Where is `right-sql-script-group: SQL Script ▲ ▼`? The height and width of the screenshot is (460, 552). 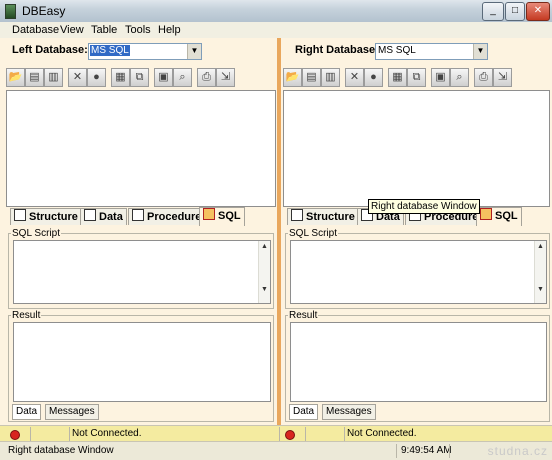
right-sql-script-group: SQL Script ▲ ▼ is located at coordinates (417, 268).